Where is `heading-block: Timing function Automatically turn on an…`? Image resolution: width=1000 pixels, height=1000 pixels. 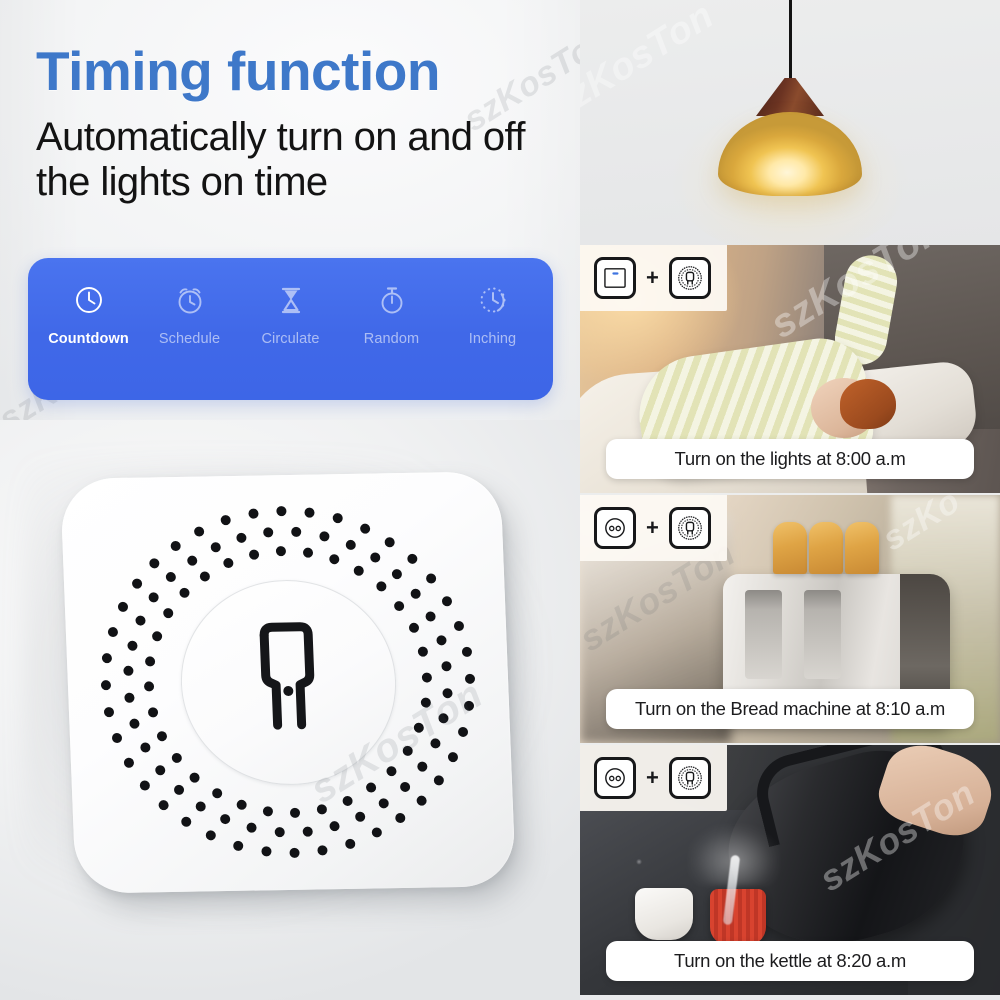
heading-block: Timing function Automatically turn on an… is located at coordinates (306, 124).